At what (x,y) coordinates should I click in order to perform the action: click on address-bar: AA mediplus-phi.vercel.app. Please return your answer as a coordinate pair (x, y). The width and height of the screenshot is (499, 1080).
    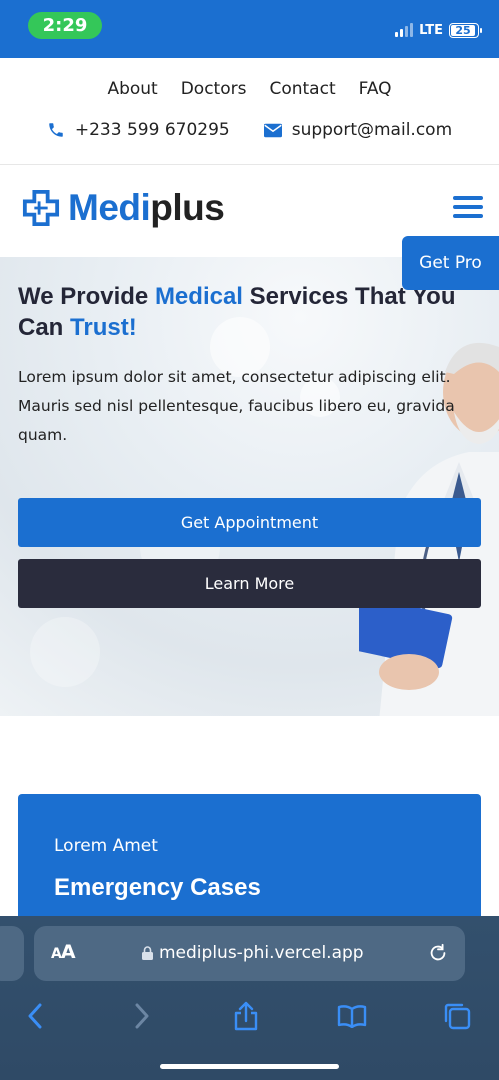
    Looking at the image, I should click on (249, 953).